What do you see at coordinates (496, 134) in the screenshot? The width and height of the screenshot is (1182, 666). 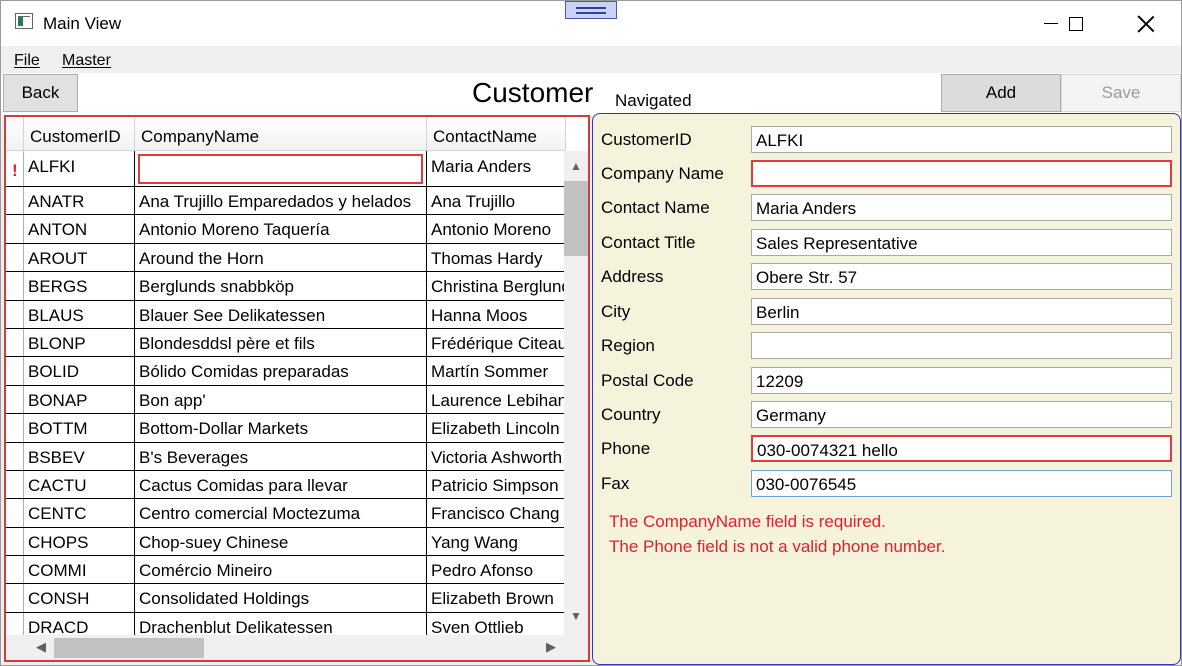 I see `column-header-contactname: ContactName` at bounding box center [496, 134].